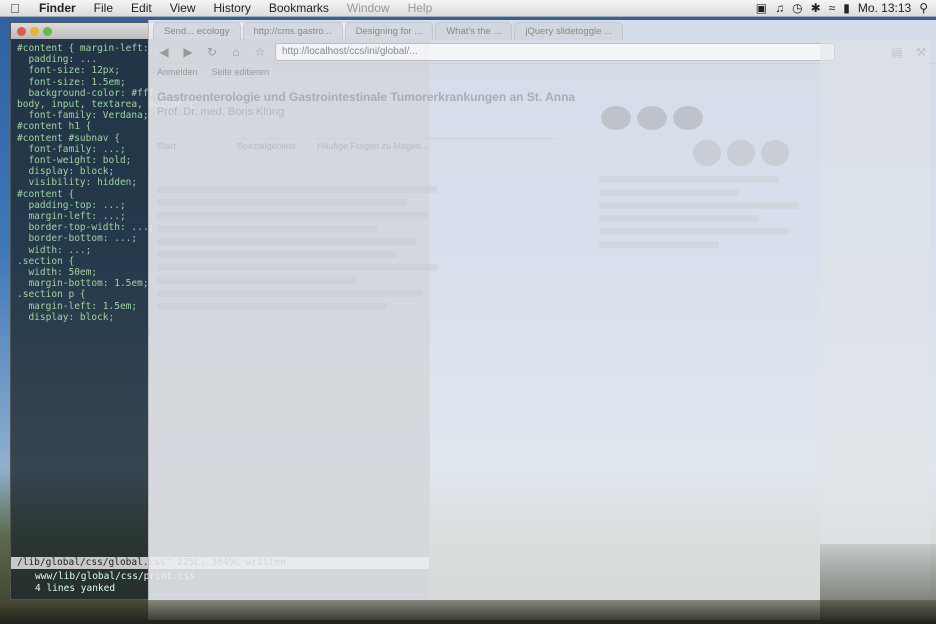 The width and height of the screenshot is (936, 624). Describe the element at coordinates (797, 8) in the screenshot. I see `time-machine-icon: ◷` at that location.